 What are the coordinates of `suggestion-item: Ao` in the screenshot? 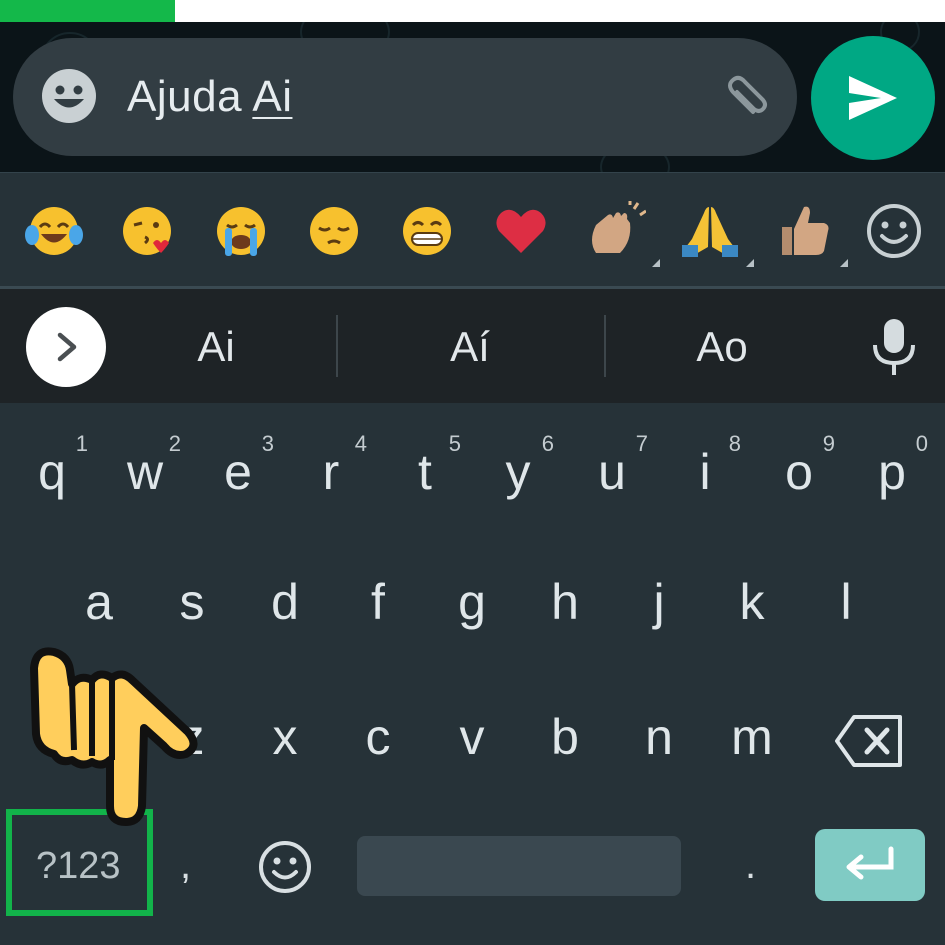 It's located at (722, 347).